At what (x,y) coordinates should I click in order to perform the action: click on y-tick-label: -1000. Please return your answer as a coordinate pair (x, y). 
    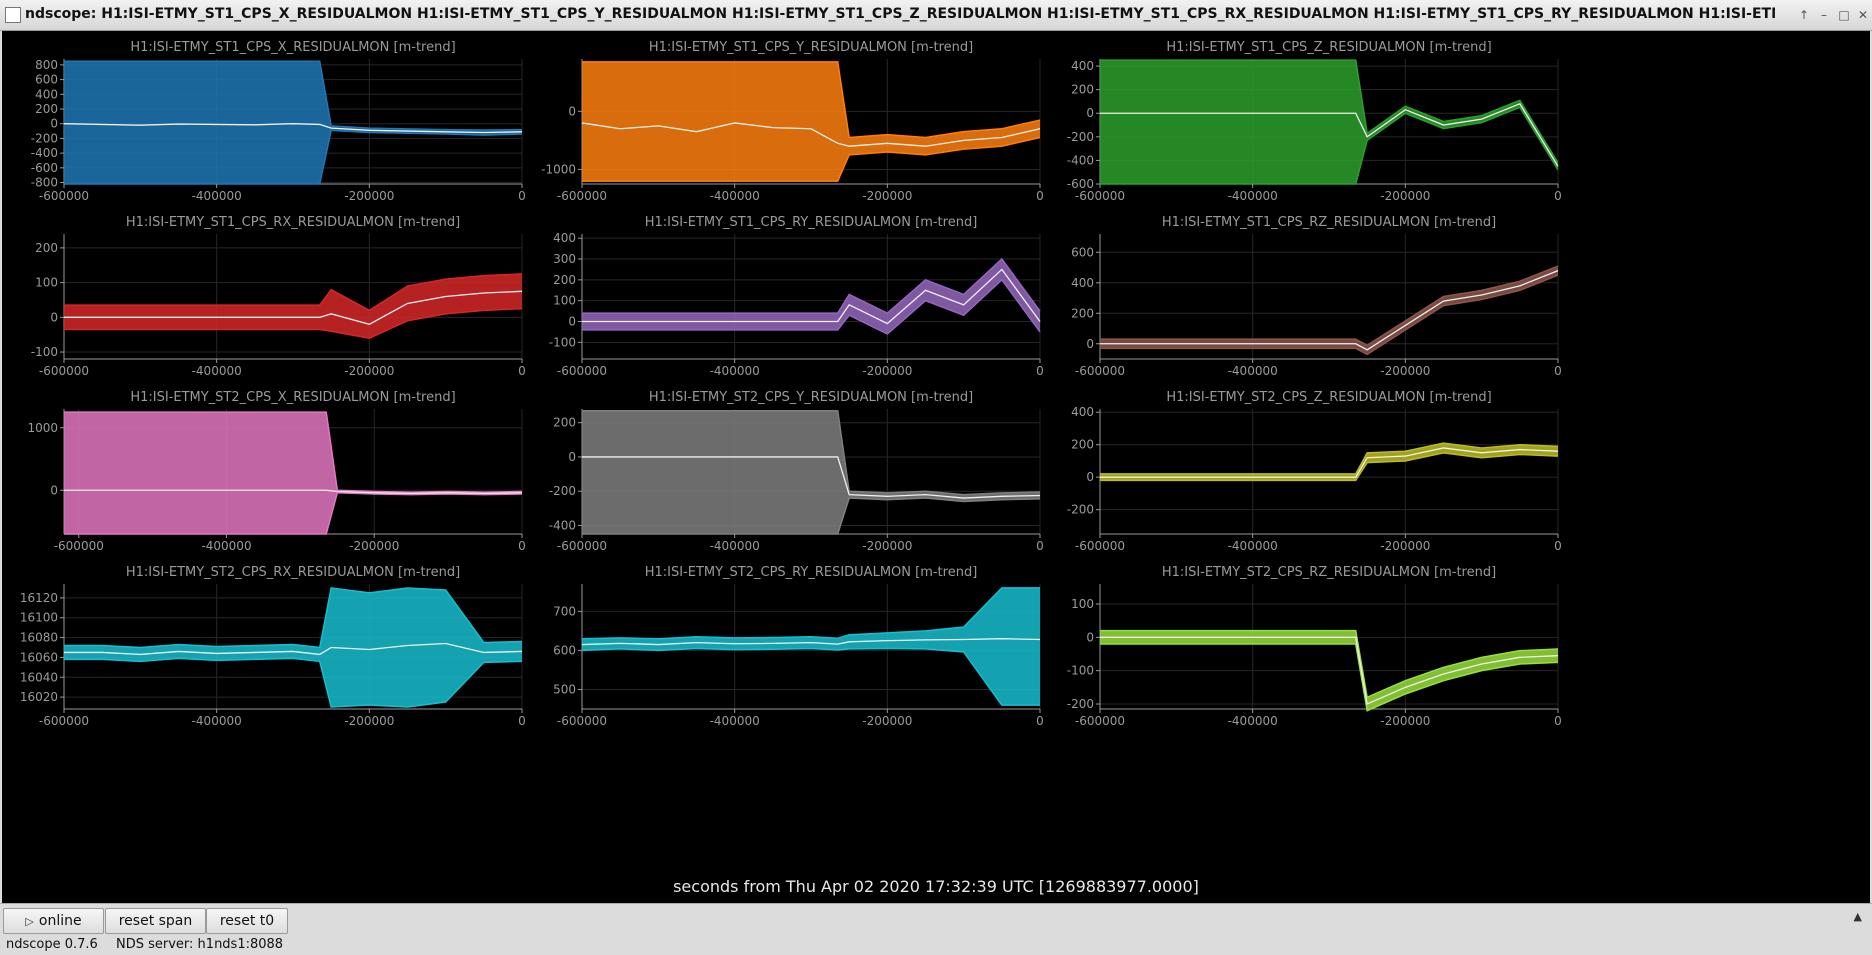
    Looking at the image, I should click on (558, 169).